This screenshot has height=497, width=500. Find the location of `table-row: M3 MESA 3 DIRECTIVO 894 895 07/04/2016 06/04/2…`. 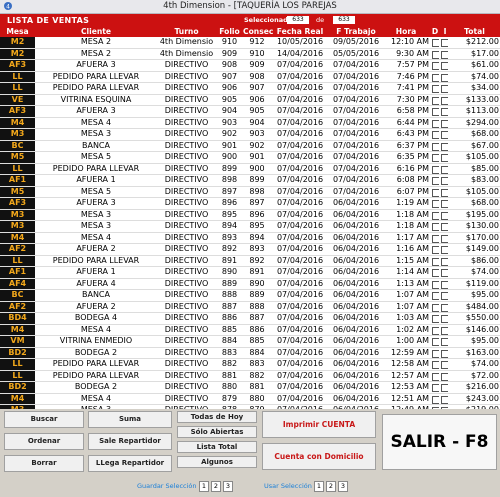

table-row: M3 MESA 3 DIRECTIVO 894 895 07/04/2016 06/04/2… is located at coordinates (250, 227).